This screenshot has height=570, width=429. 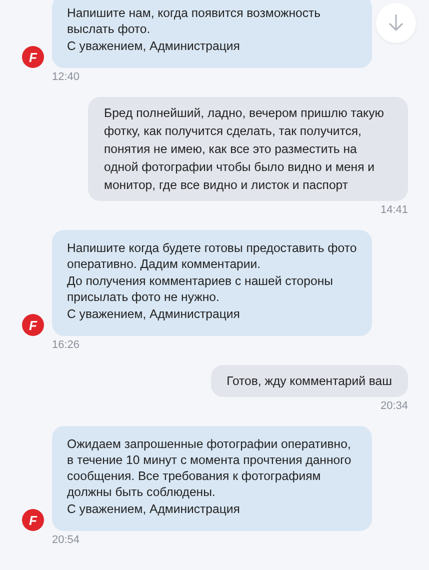 What do you see at coordinates (394, 210) in the screenshot?
I see `message-time: 14:41` at bounding box center [394, 210].